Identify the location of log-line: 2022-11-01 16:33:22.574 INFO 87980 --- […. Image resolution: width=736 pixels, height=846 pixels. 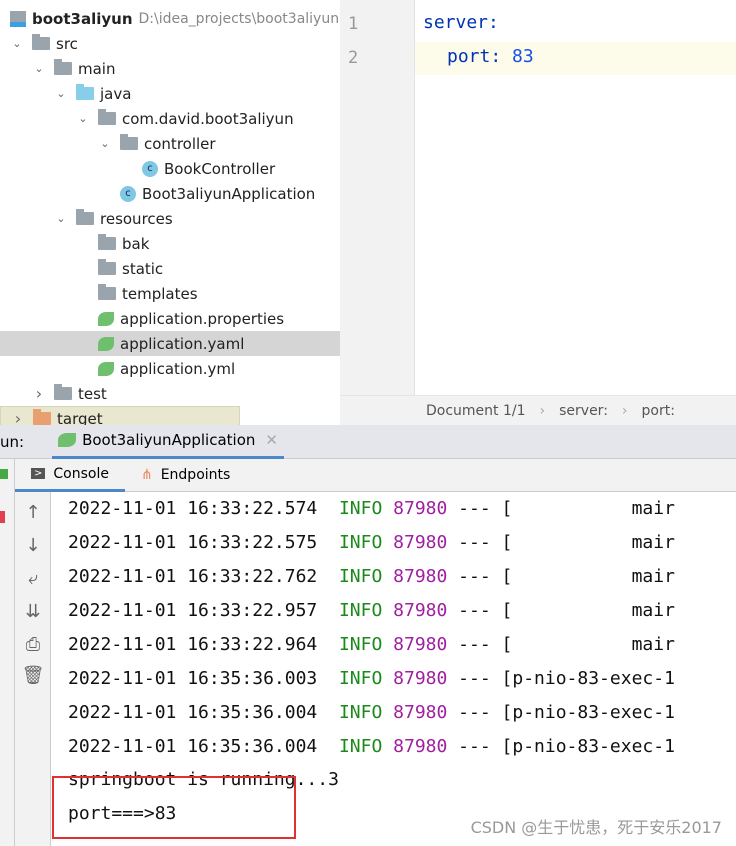
(371, 509).